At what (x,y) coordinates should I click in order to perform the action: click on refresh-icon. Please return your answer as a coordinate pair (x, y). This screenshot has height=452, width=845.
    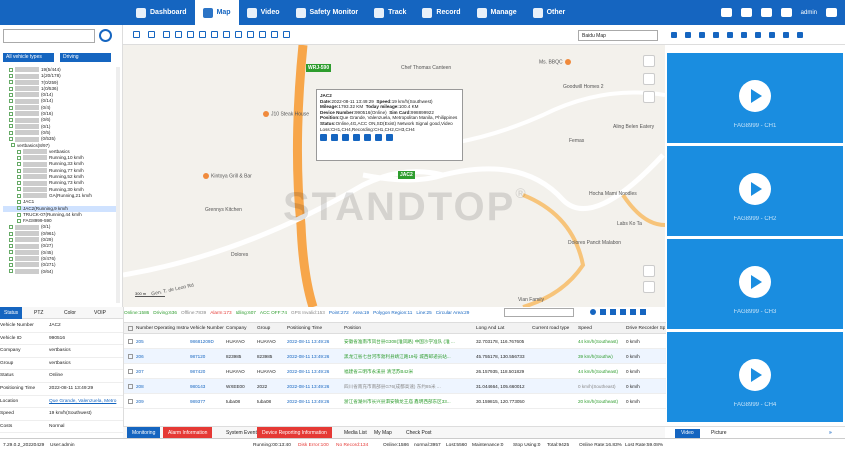
    Looking at the image, I should click on (593, 312).